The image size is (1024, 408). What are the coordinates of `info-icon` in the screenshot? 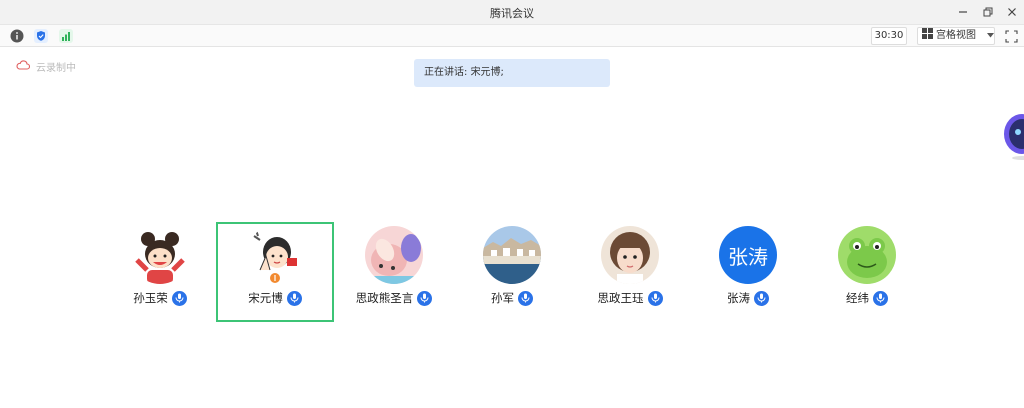 It's located at (16, 35).